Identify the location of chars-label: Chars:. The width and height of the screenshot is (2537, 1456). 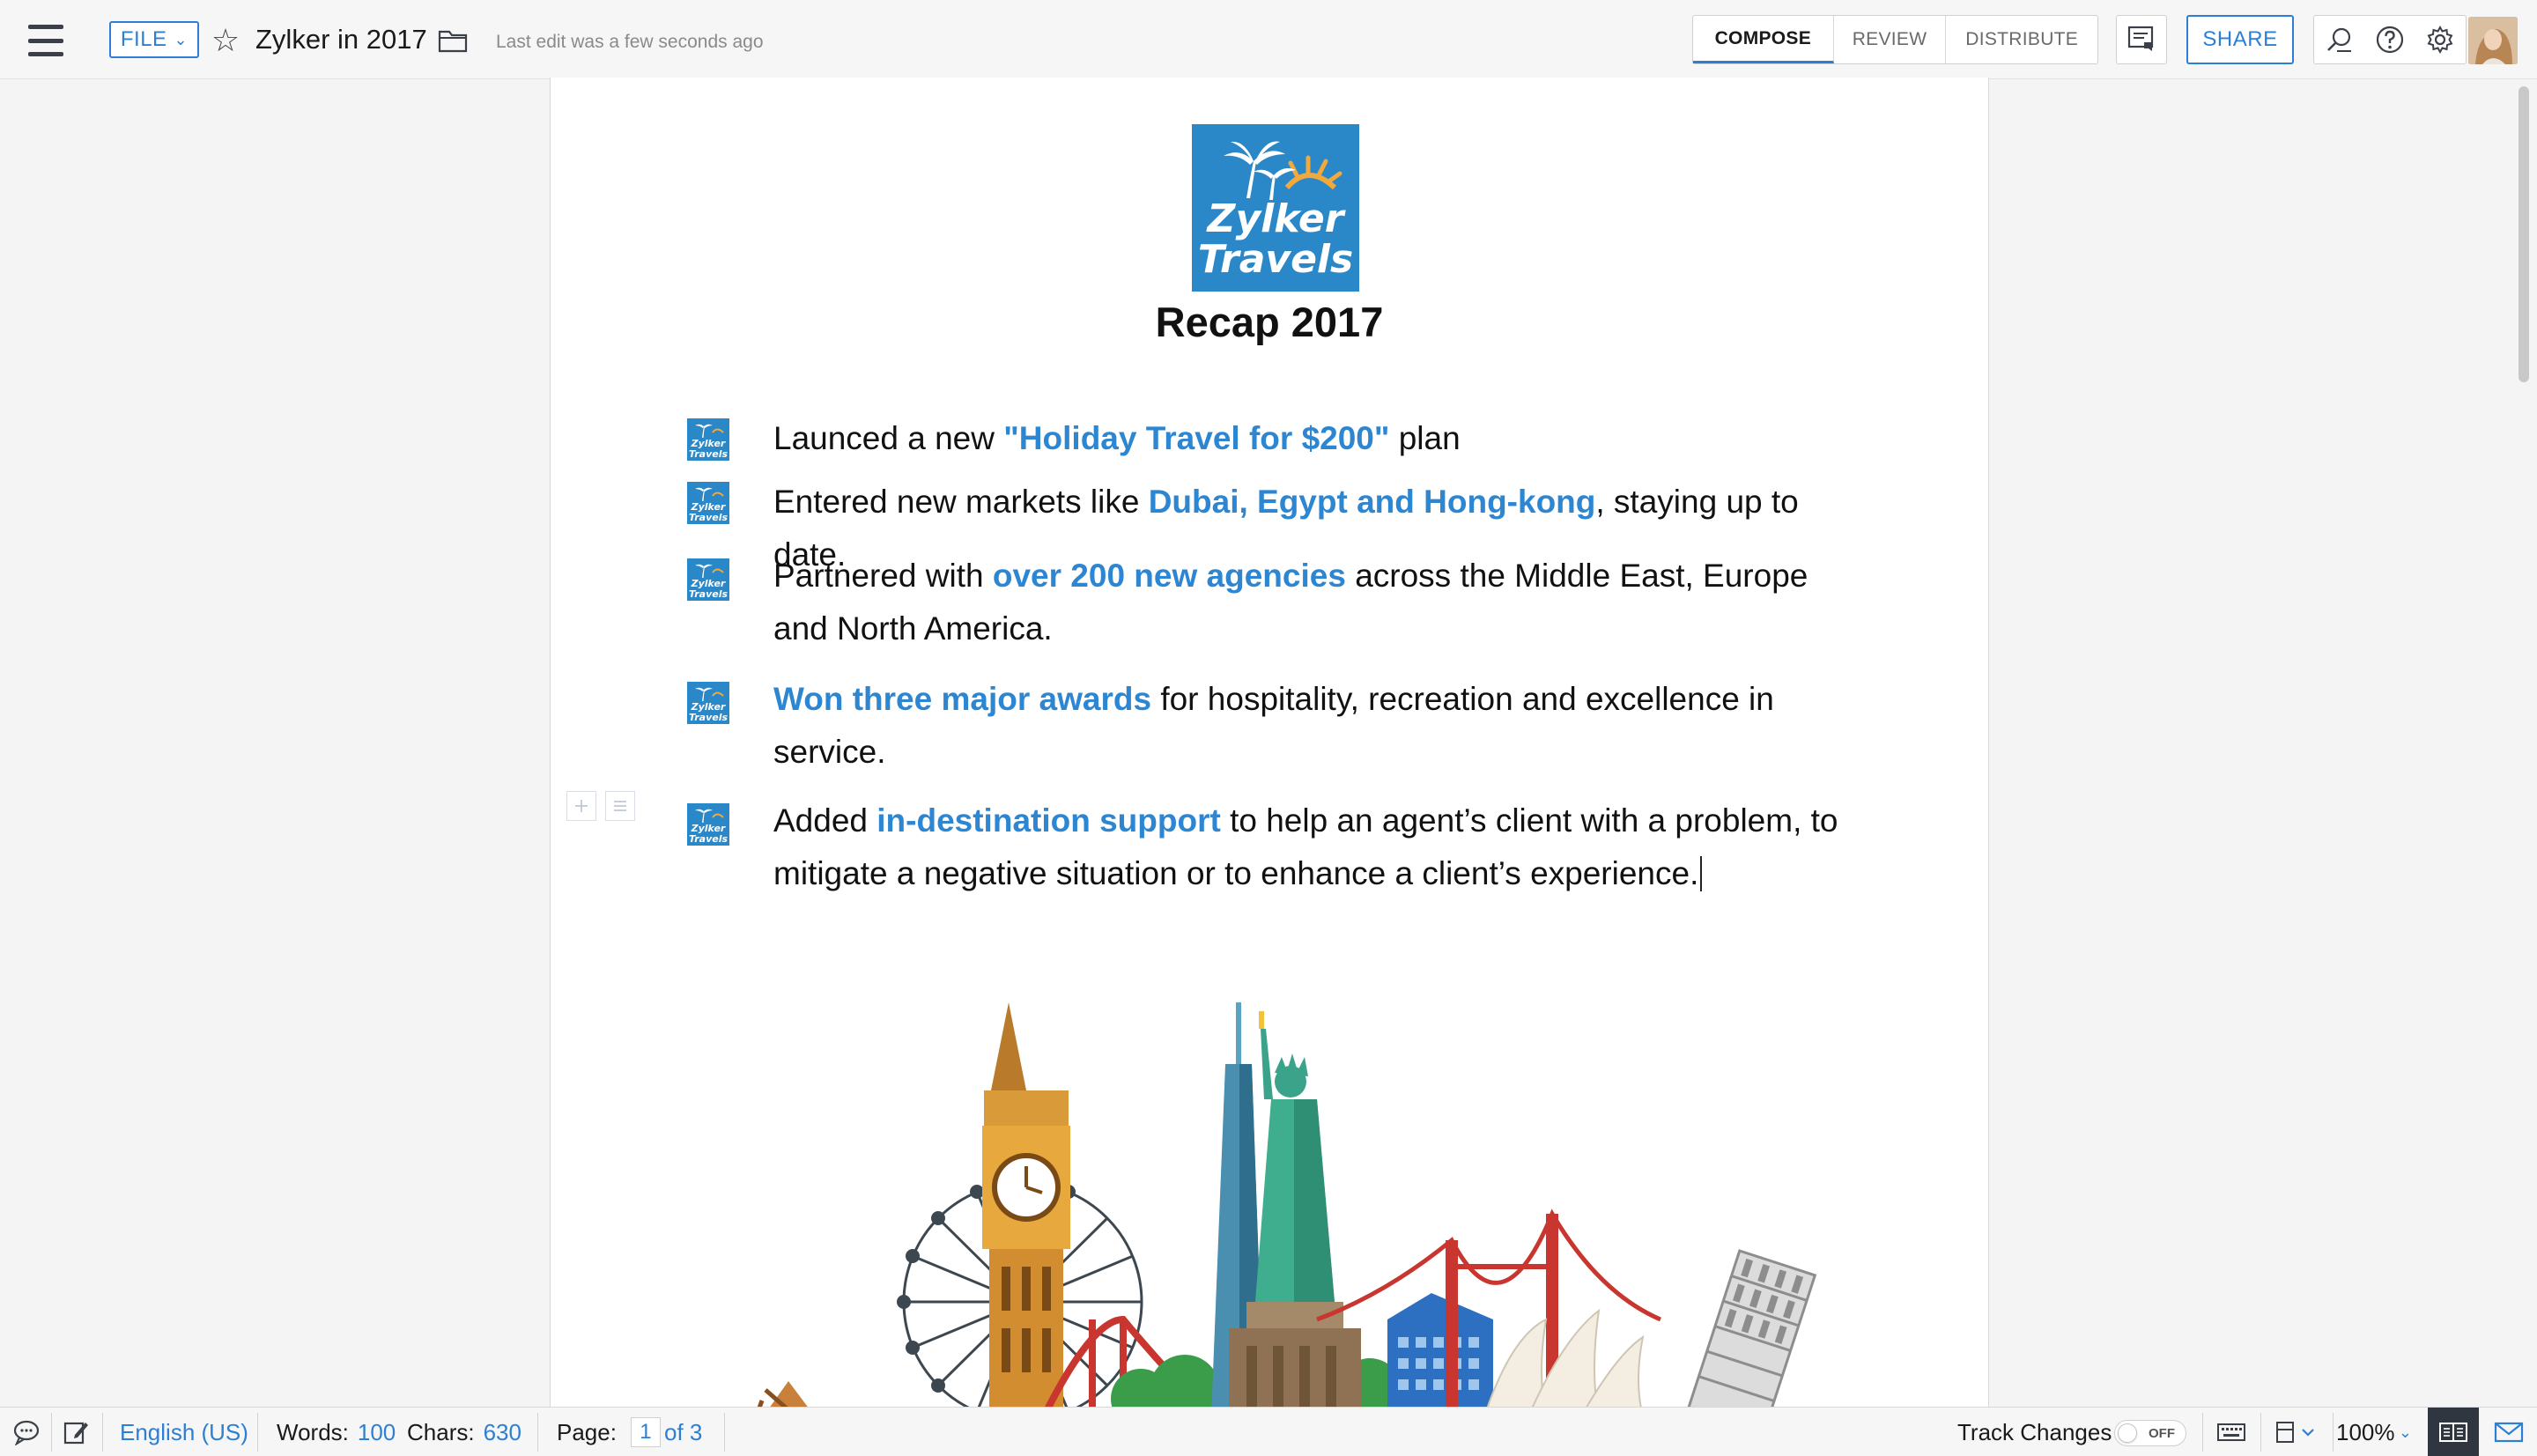
(441, 1431).